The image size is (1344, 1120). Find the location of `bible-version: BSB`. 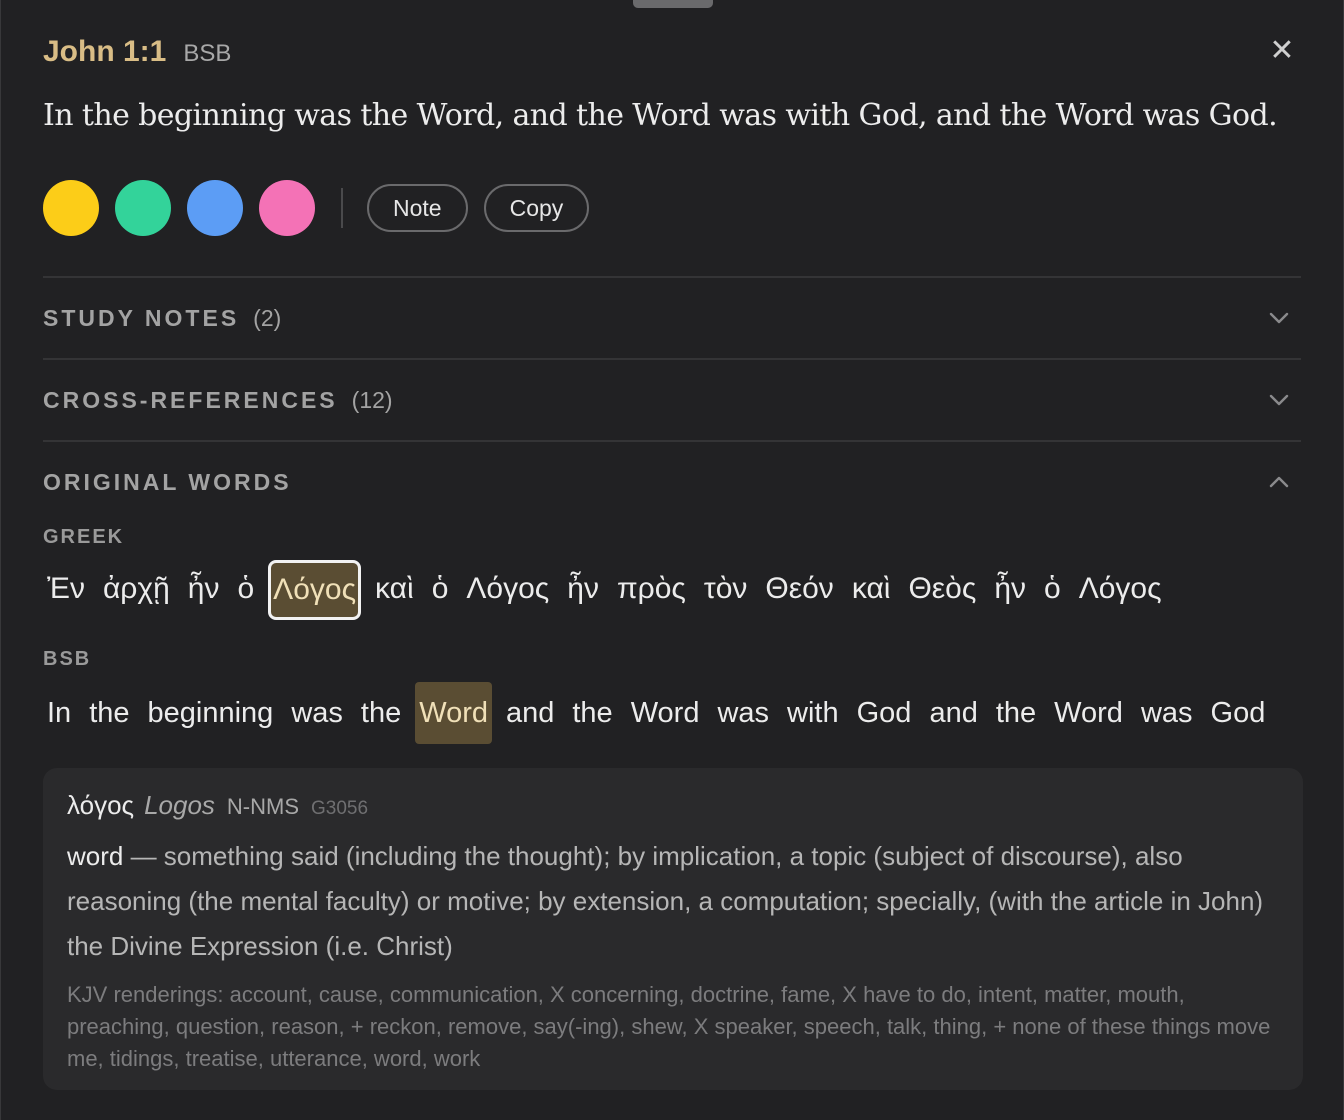

bible-version: BSB is located at coordinates (207, 53).